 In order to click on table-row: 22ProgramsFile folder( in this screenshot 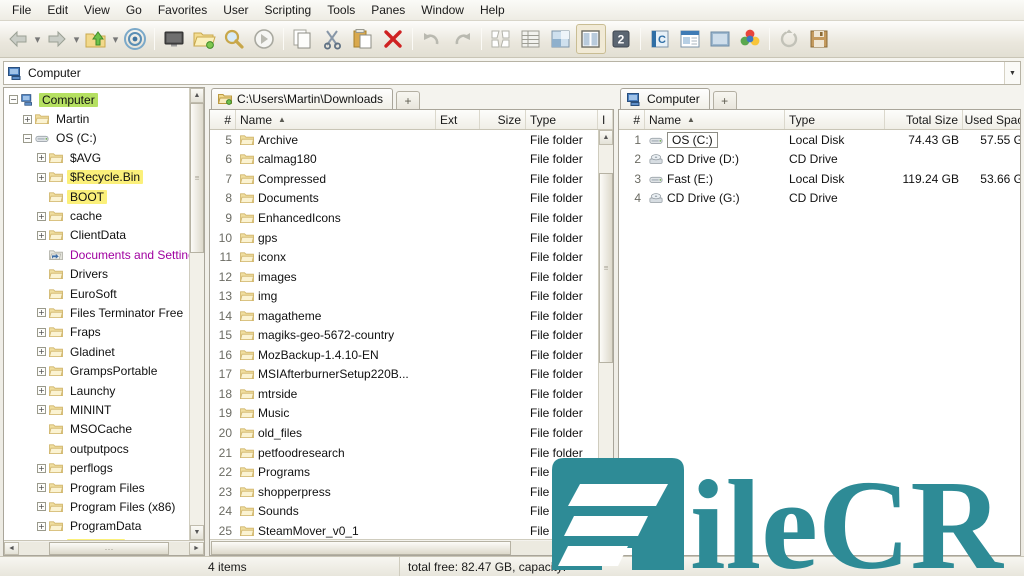, I will do `click(404, 472)`.